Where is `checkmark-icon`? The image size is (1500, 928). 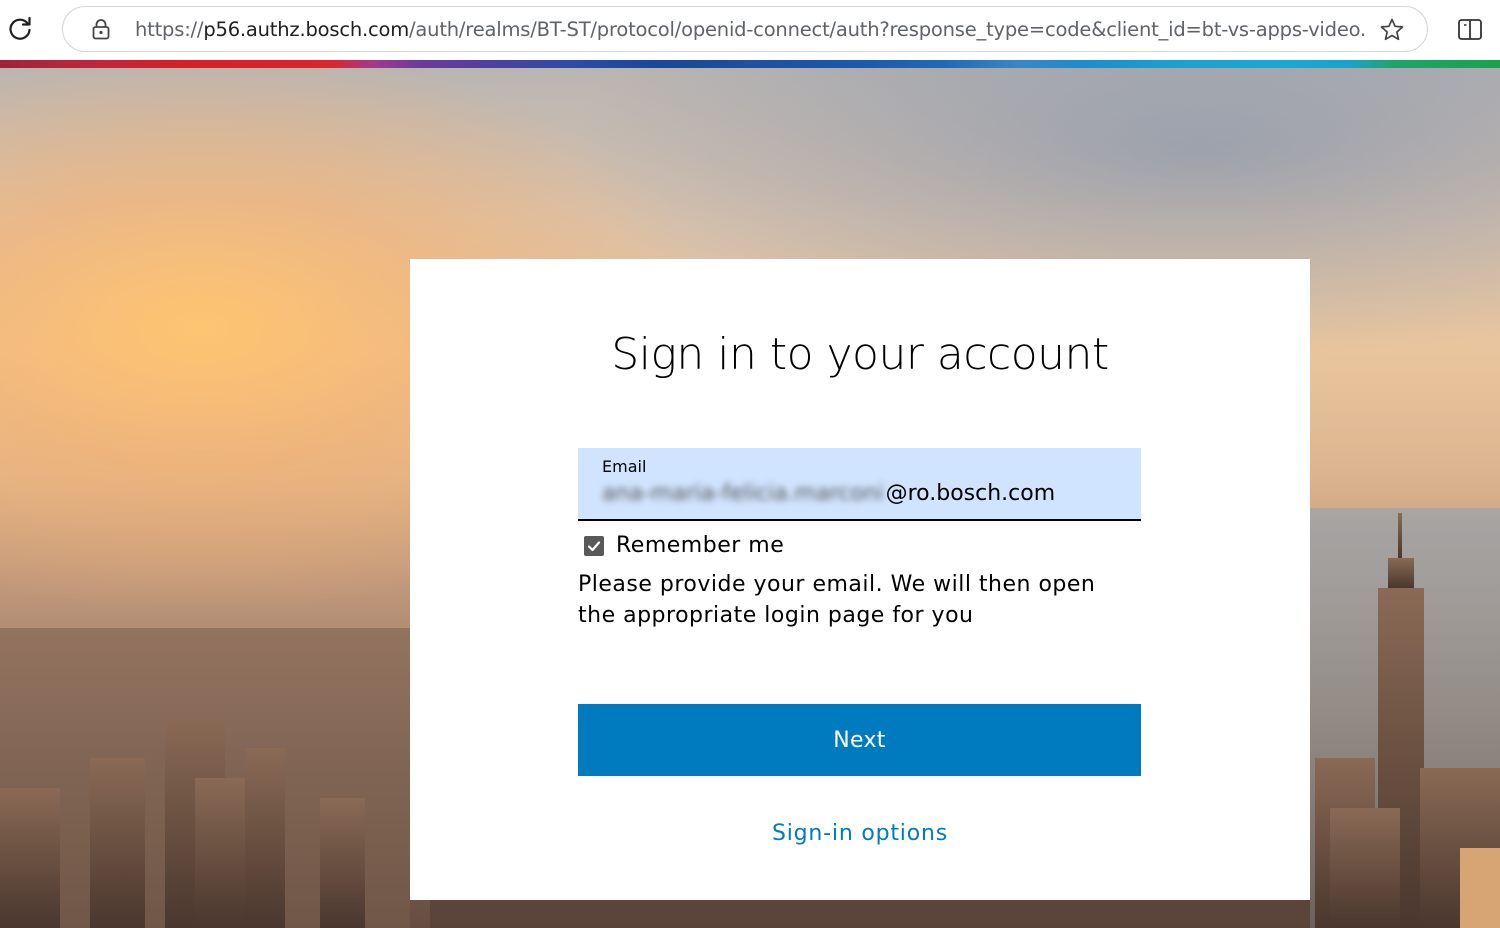
checkmark-icon is located at coordinates (594, 546).